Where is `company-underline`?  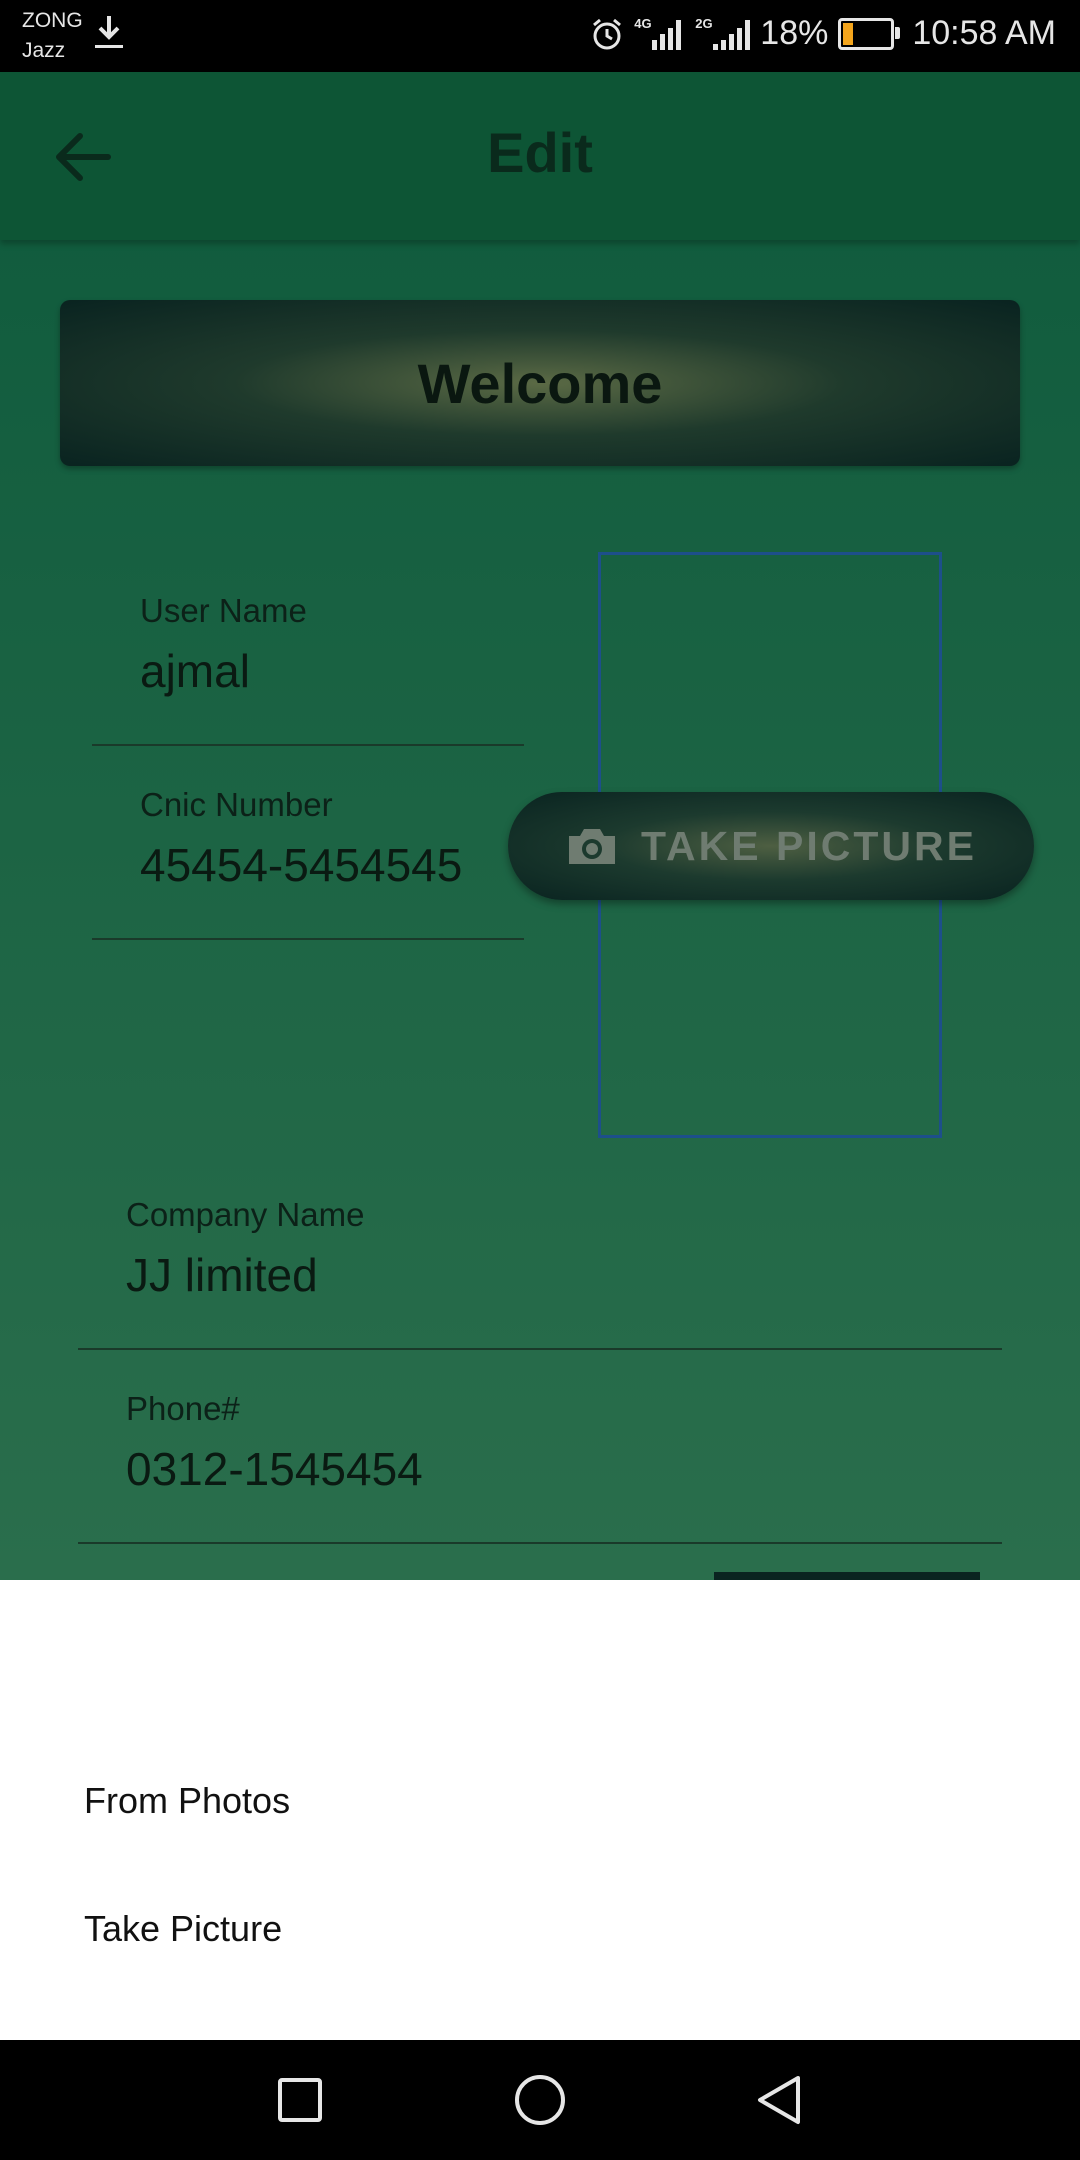
company-underline is located at coordinates (540, 1349).